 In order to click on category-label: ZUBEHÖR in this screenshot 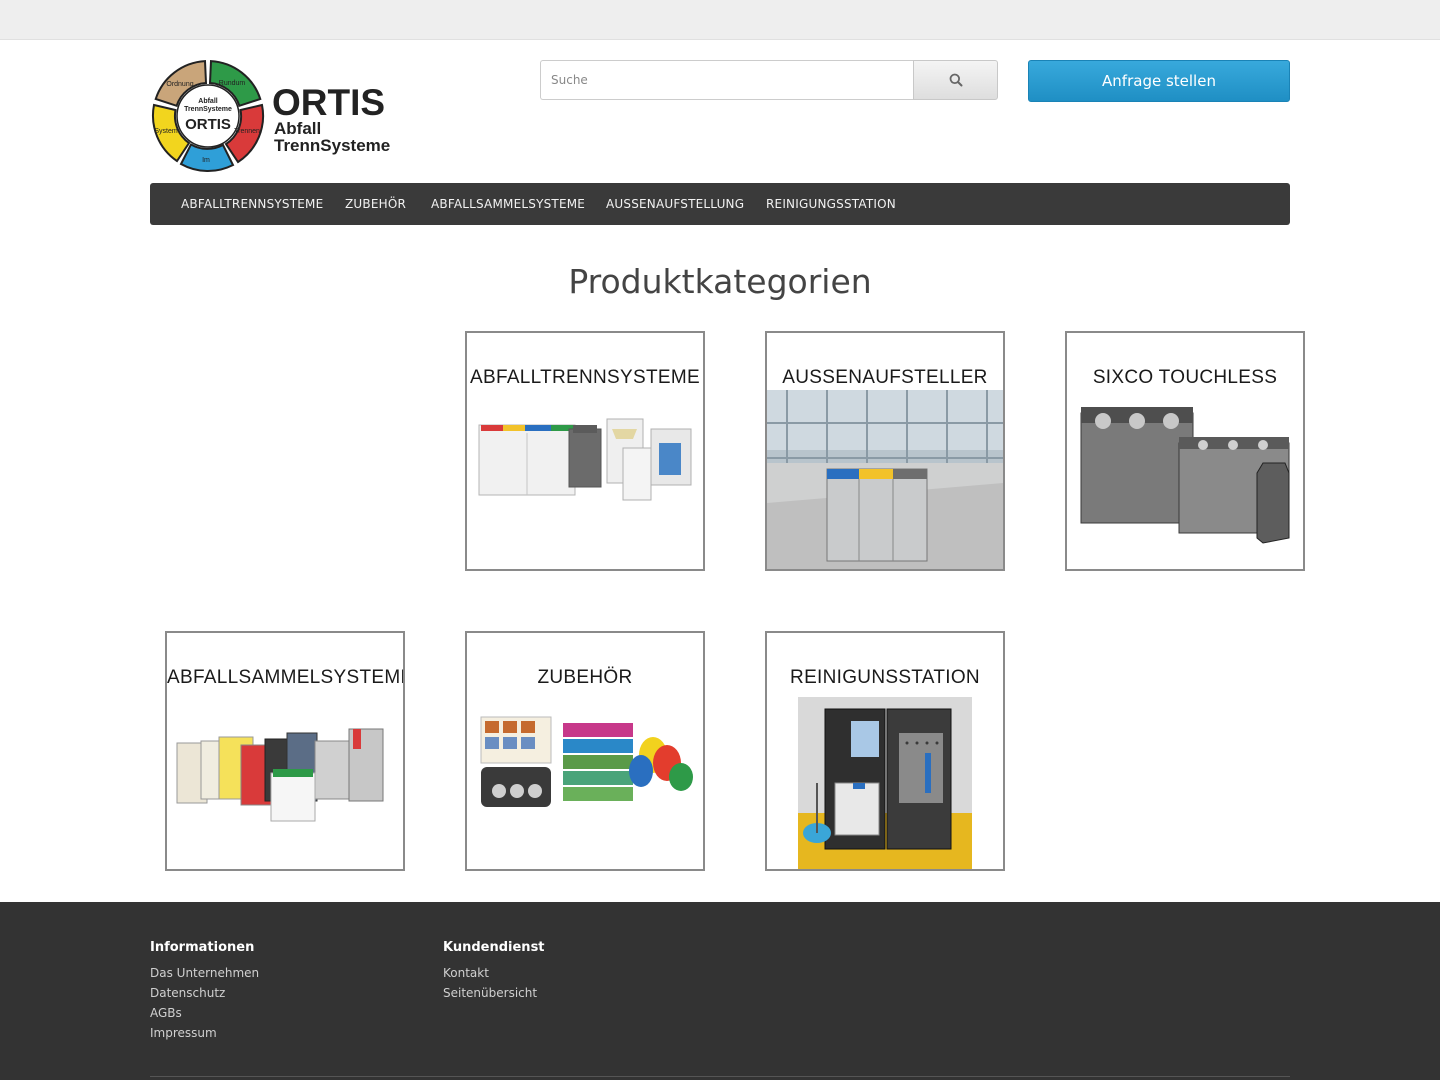, I will do `click(585, 677)`.